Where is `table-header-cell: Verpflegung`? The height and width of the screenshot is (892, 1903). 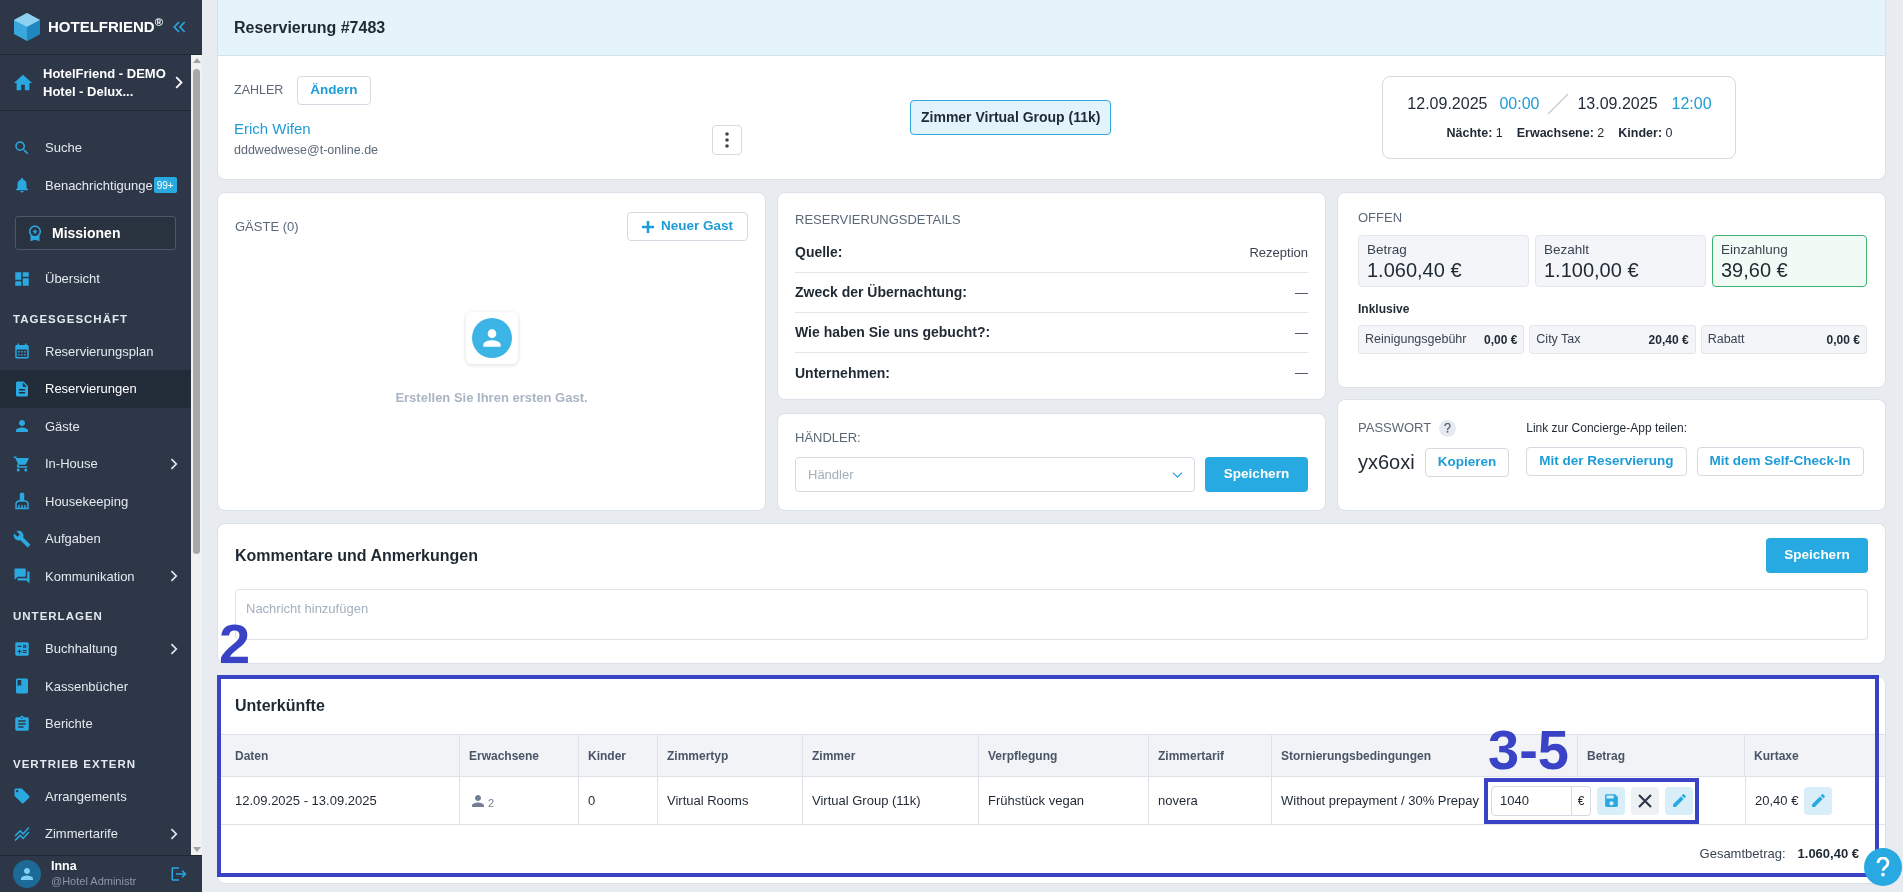
table-header-cell: Verpflegung is located at coordinates (1064, 755).